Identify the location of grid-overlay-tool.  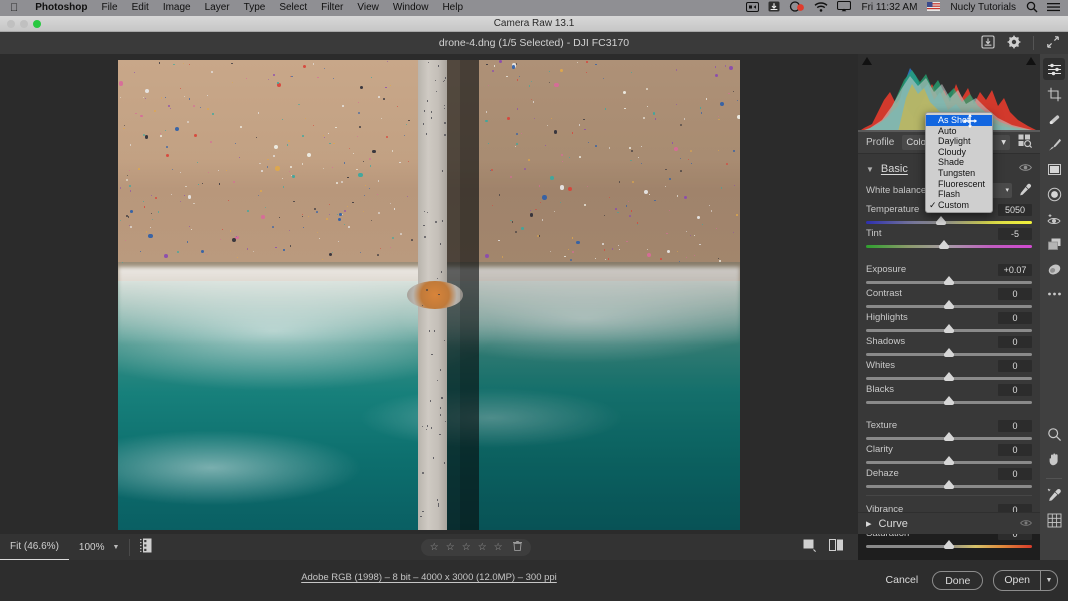
(1054, 520).